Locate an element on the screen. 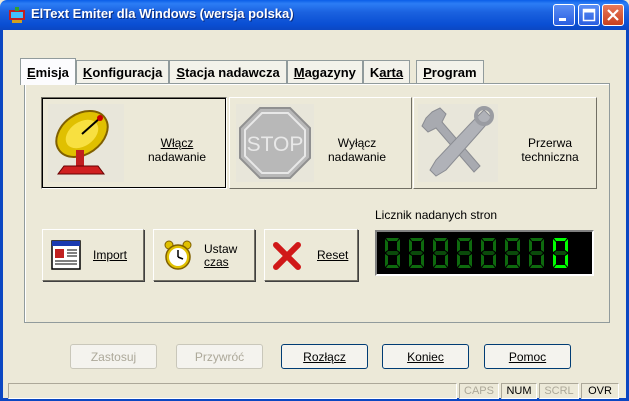 Image resolution: width=629 pixels, height=401 pixels. import-button: Import is located at coordinates (93, 255).